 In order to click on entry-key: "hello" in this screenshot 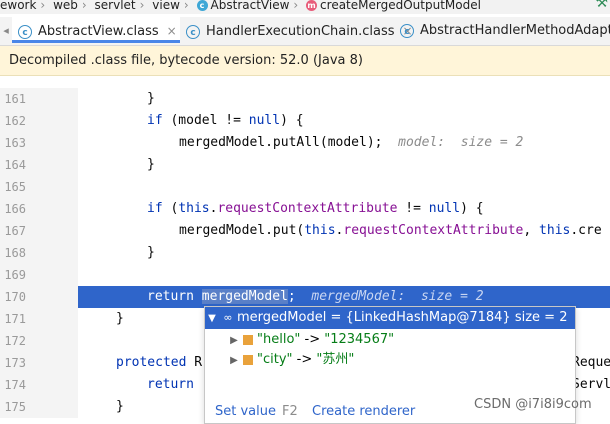, I will do `click(279, 339)`.